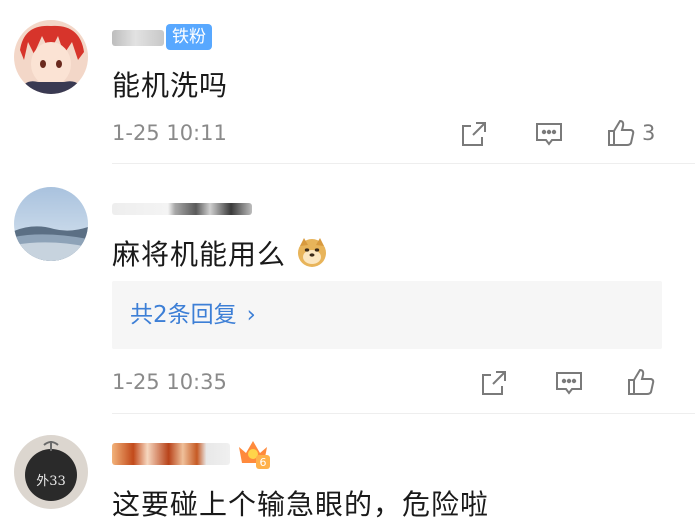 The image size is (695, 525). Describe the element at coordinates (263, 462) in the screenshot. I see `svg-text: 6` at that location.